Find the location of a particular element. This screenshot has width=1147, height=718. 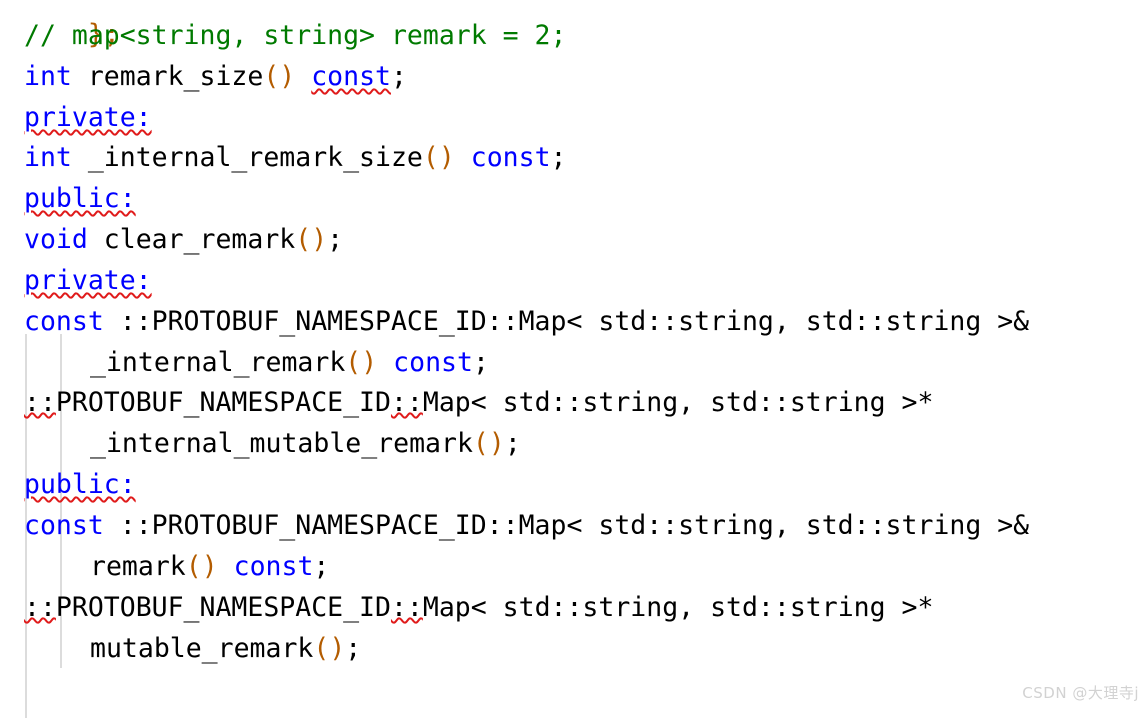

code-line: mutable_remark(); is located at coordinates (180, 649).